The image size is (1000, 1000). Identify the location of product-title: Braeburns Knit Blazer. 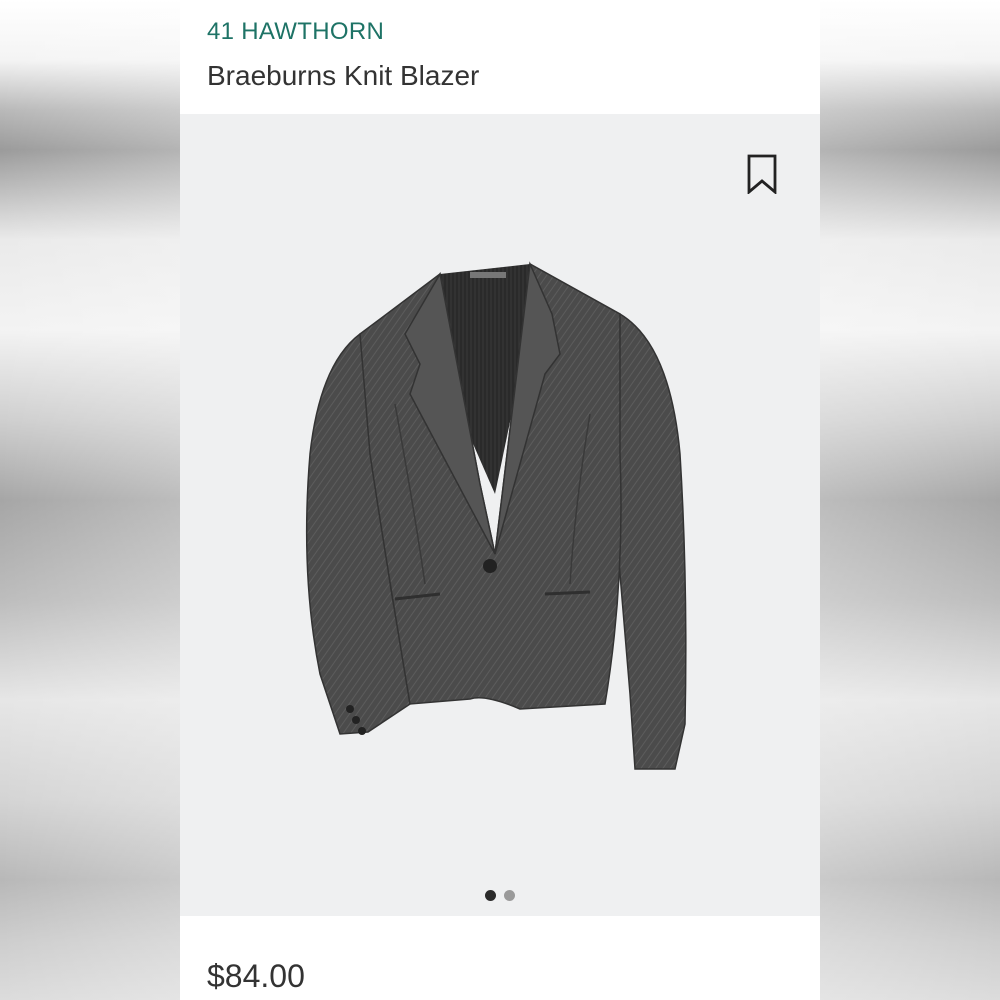
(343, 75).